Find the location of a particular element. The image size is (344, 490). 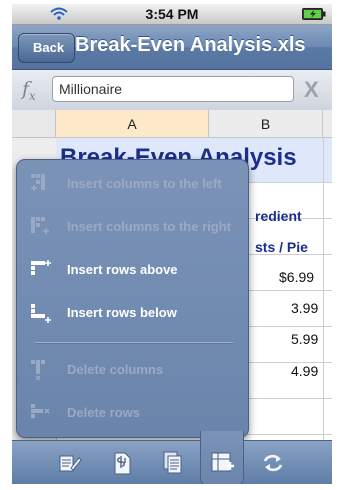

column-divider is located at coordinates (323, 292).